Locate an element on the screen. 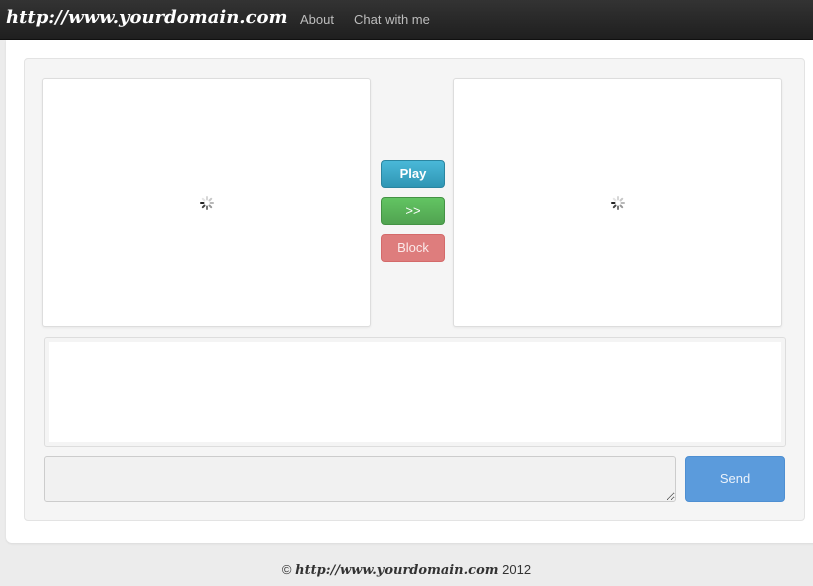 This screenshot has height=586, width=813. copyright-symbol: © is located at coordinates (286, 569).